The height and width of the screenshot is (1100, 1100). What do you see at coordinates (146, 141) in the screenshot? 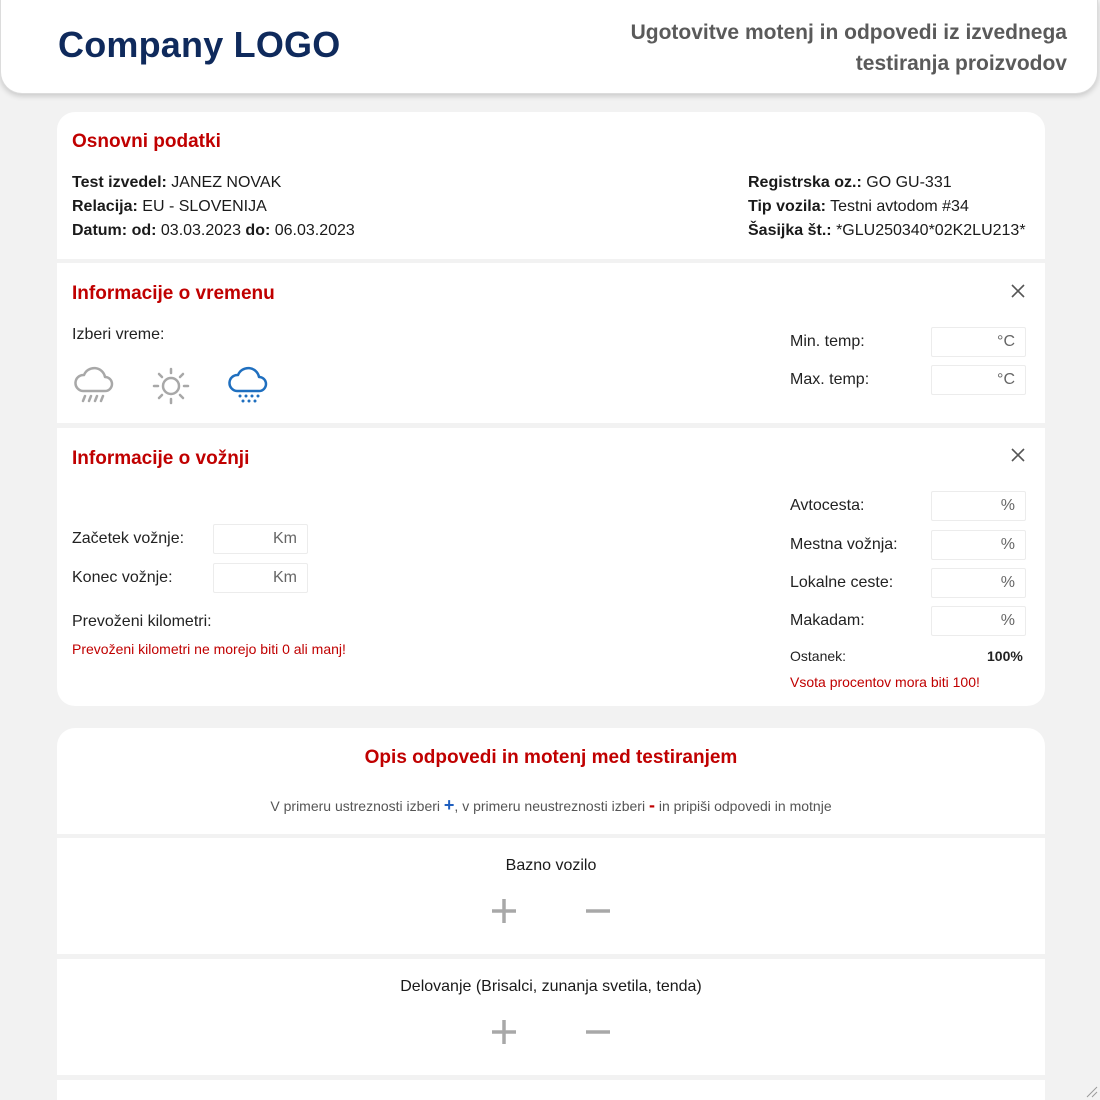
I see `section-title-basic: Osnovni podatki` at bounding box center [146, 141].